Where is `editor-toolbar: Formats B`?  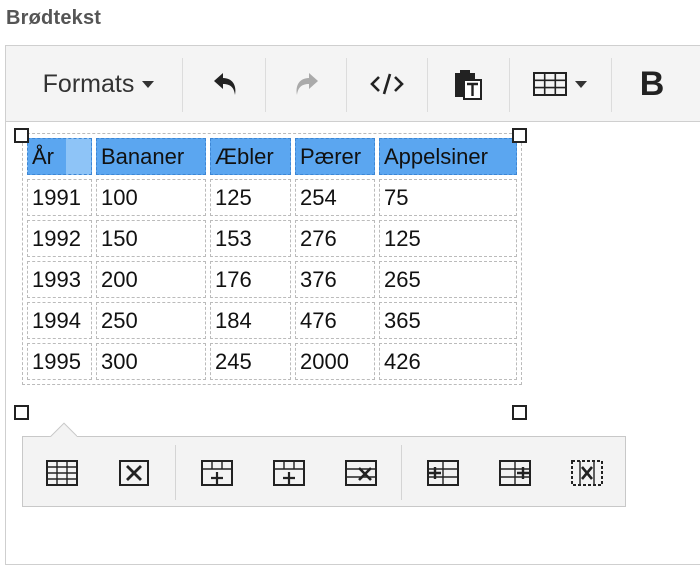 editor-toolbar: Formats B is located at coordinates (353, 84).